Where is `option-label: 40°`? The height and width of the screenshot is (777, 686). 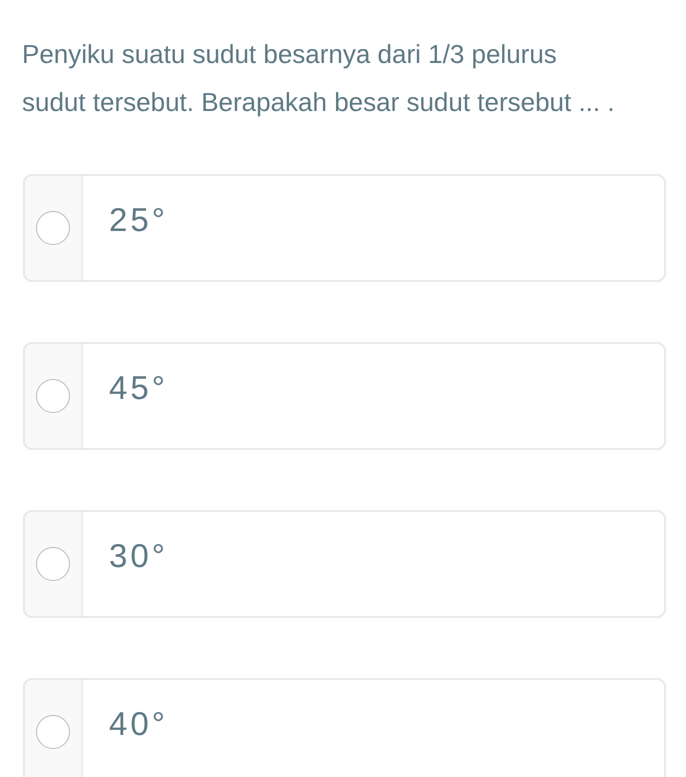
option-label: 40° is located at coordinates (138, 724).